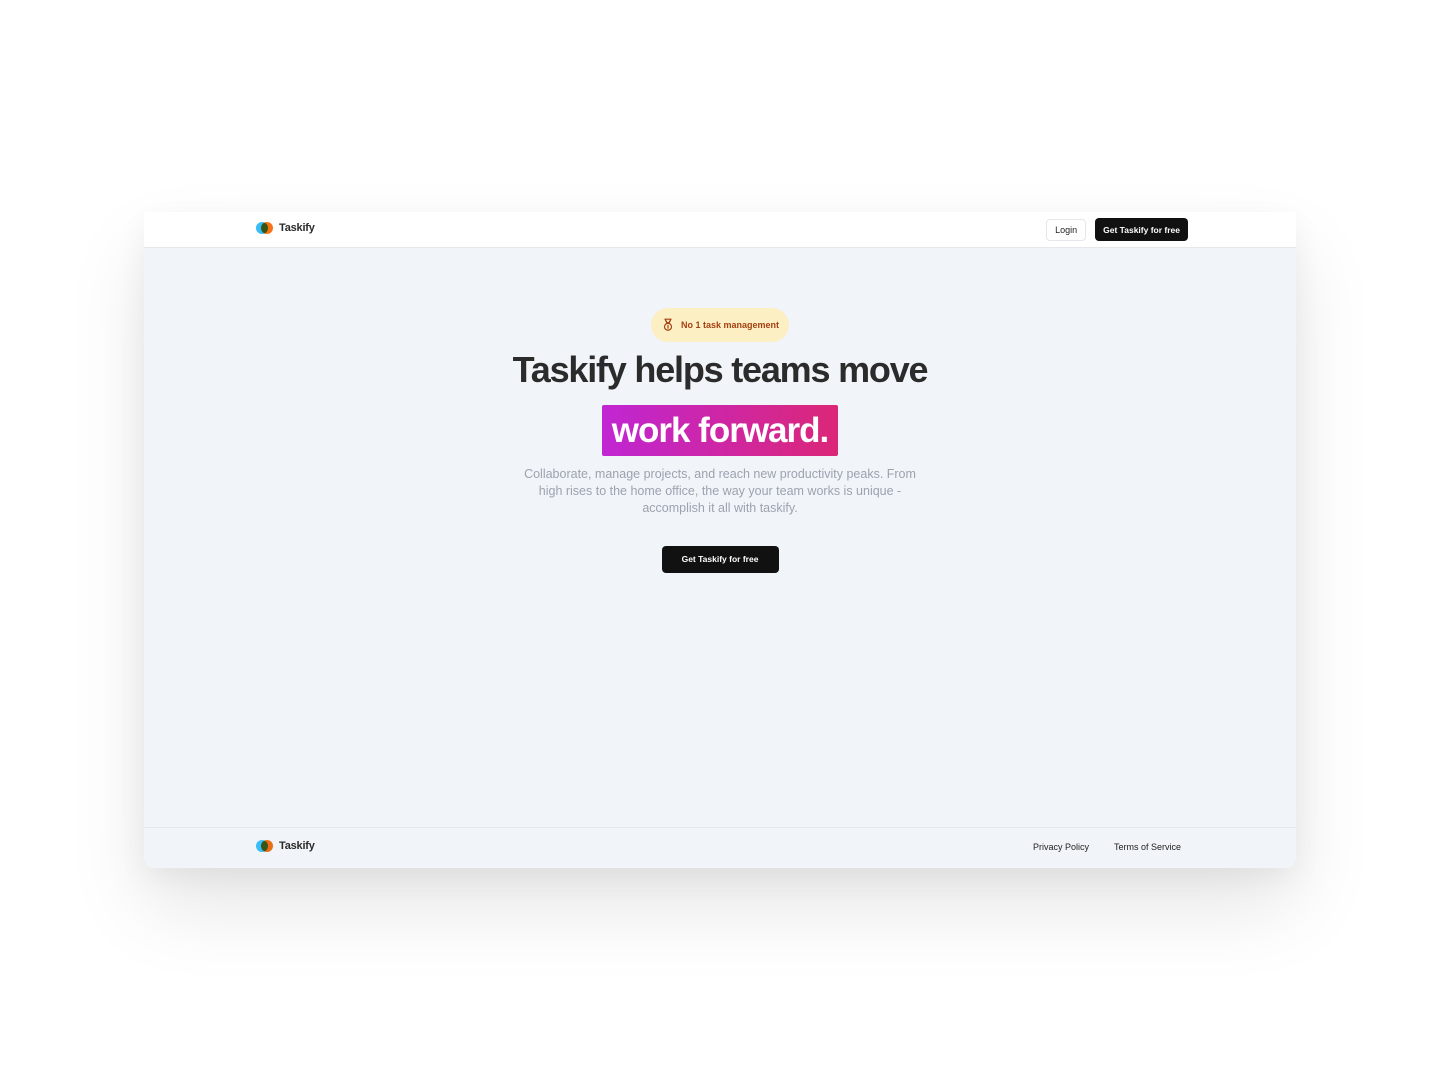  I want to click on footer-brand-name: Taskify, so click(297, 846).